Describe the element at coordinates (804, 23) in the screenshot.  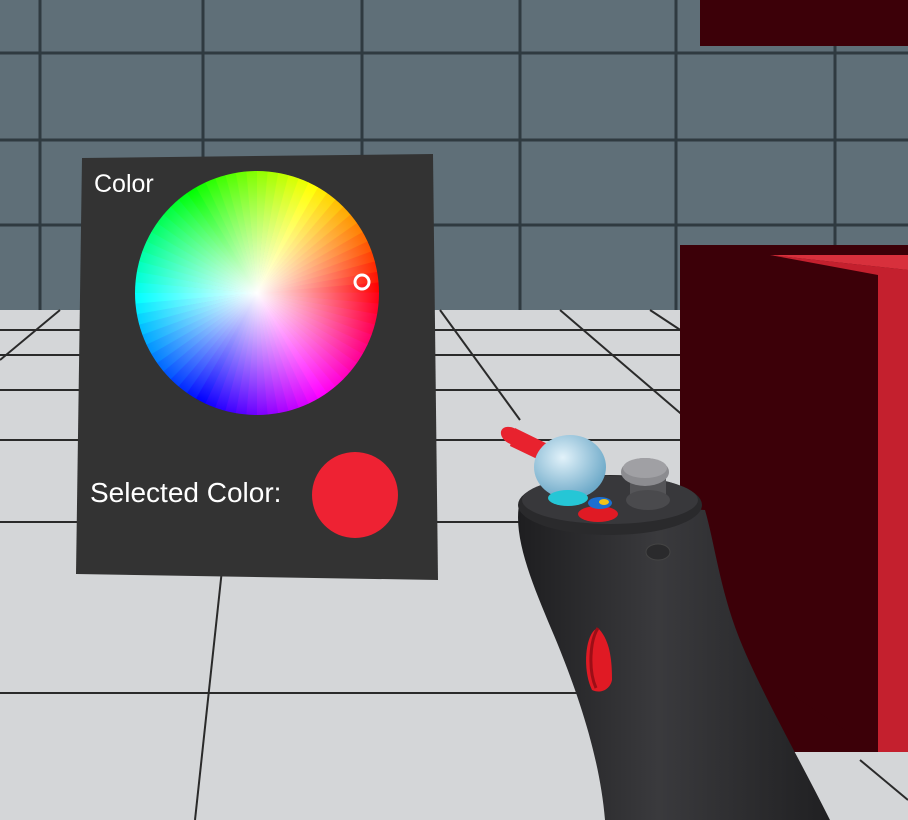
I see `red-box-top` at that location.